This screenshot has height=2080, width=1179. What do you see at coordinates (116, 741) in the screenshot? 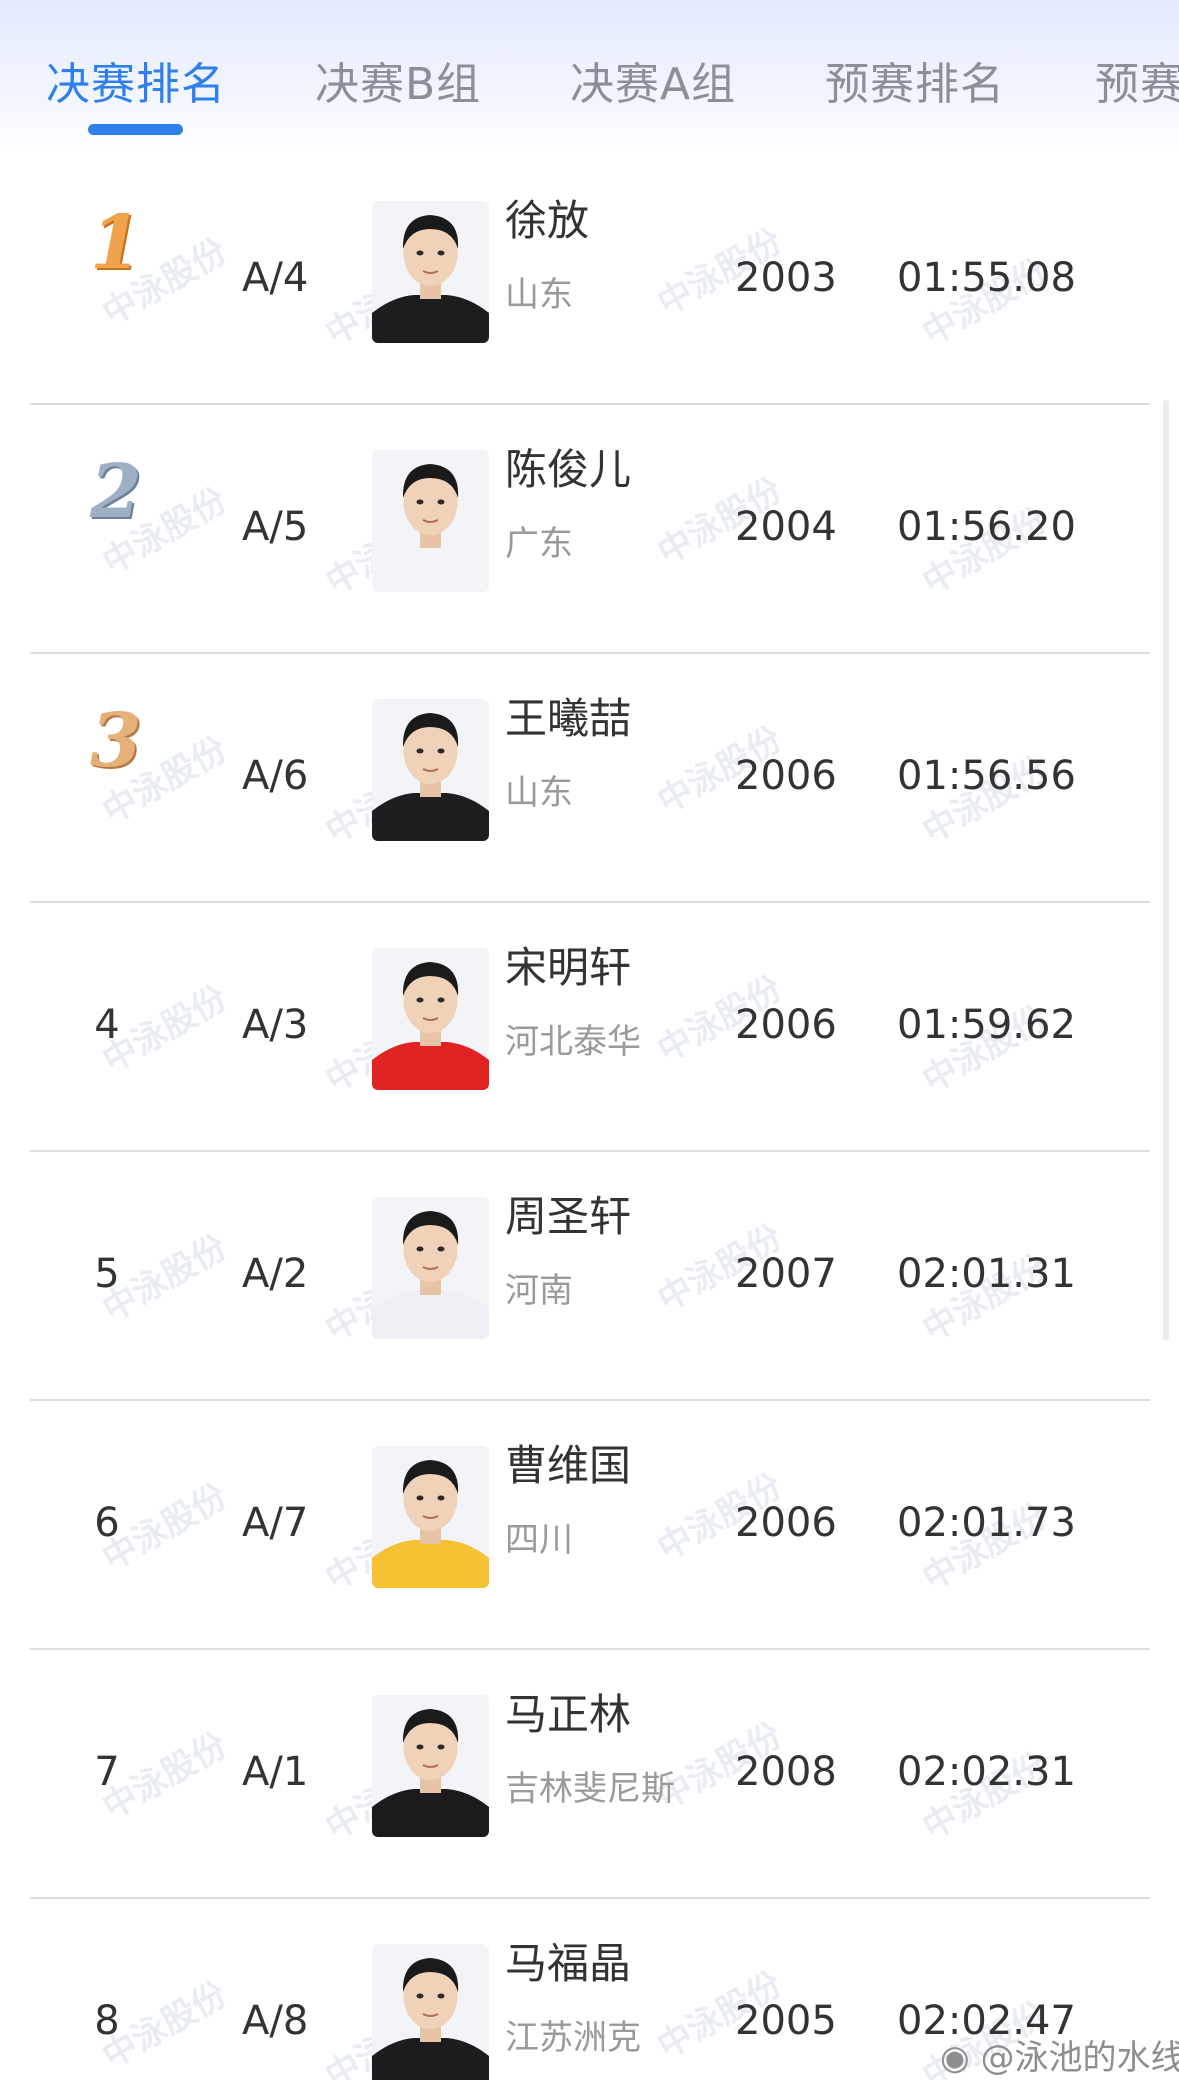
I see `bronze-medal-rank: 3` at bounding box center [116, 741].